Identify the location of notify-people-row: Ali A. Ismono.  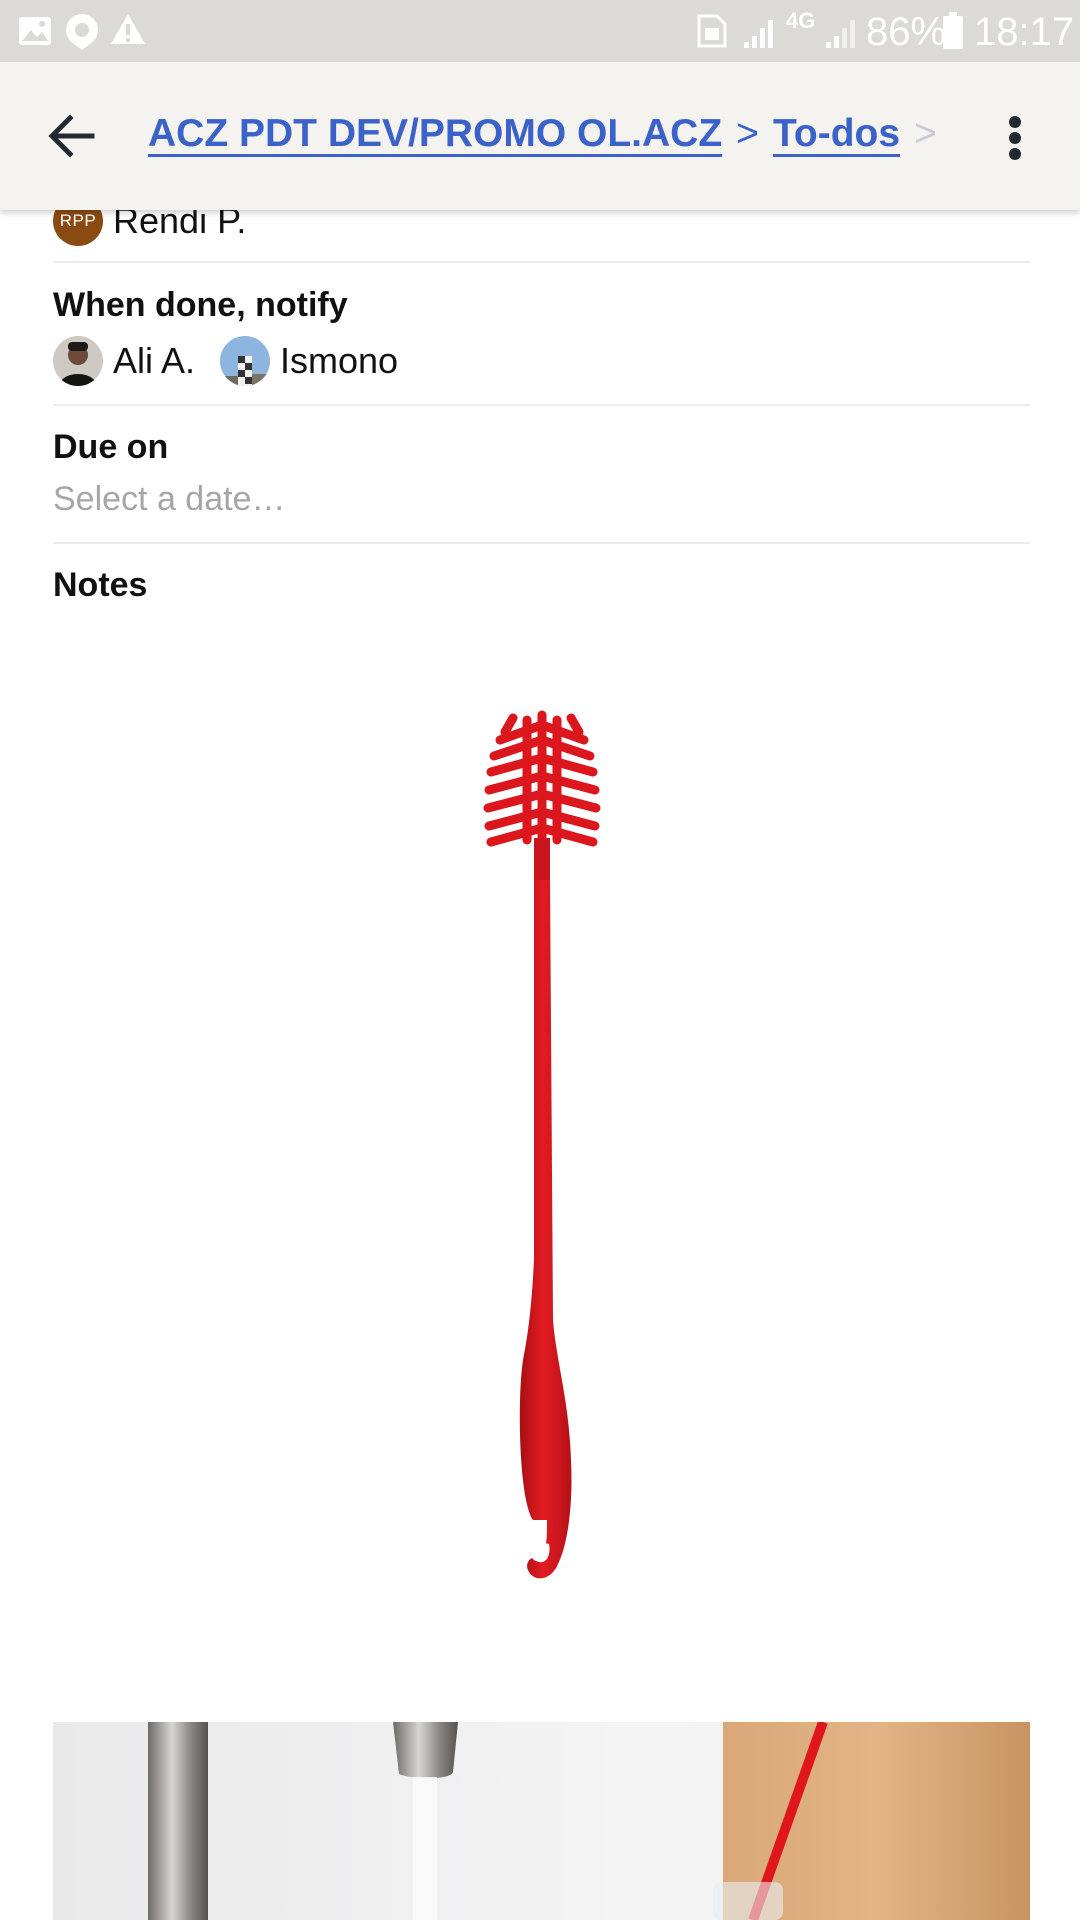
(253, 361).